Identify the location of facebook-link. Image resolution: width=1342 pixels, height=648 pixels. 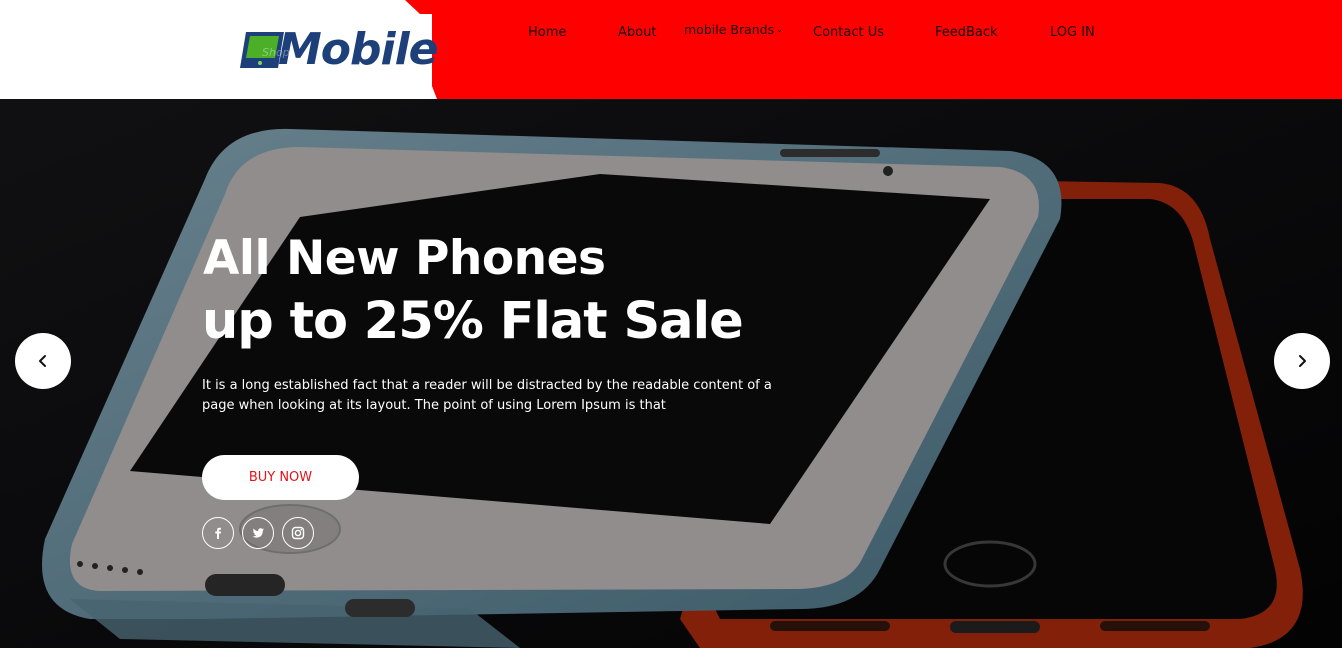
(218, 533).